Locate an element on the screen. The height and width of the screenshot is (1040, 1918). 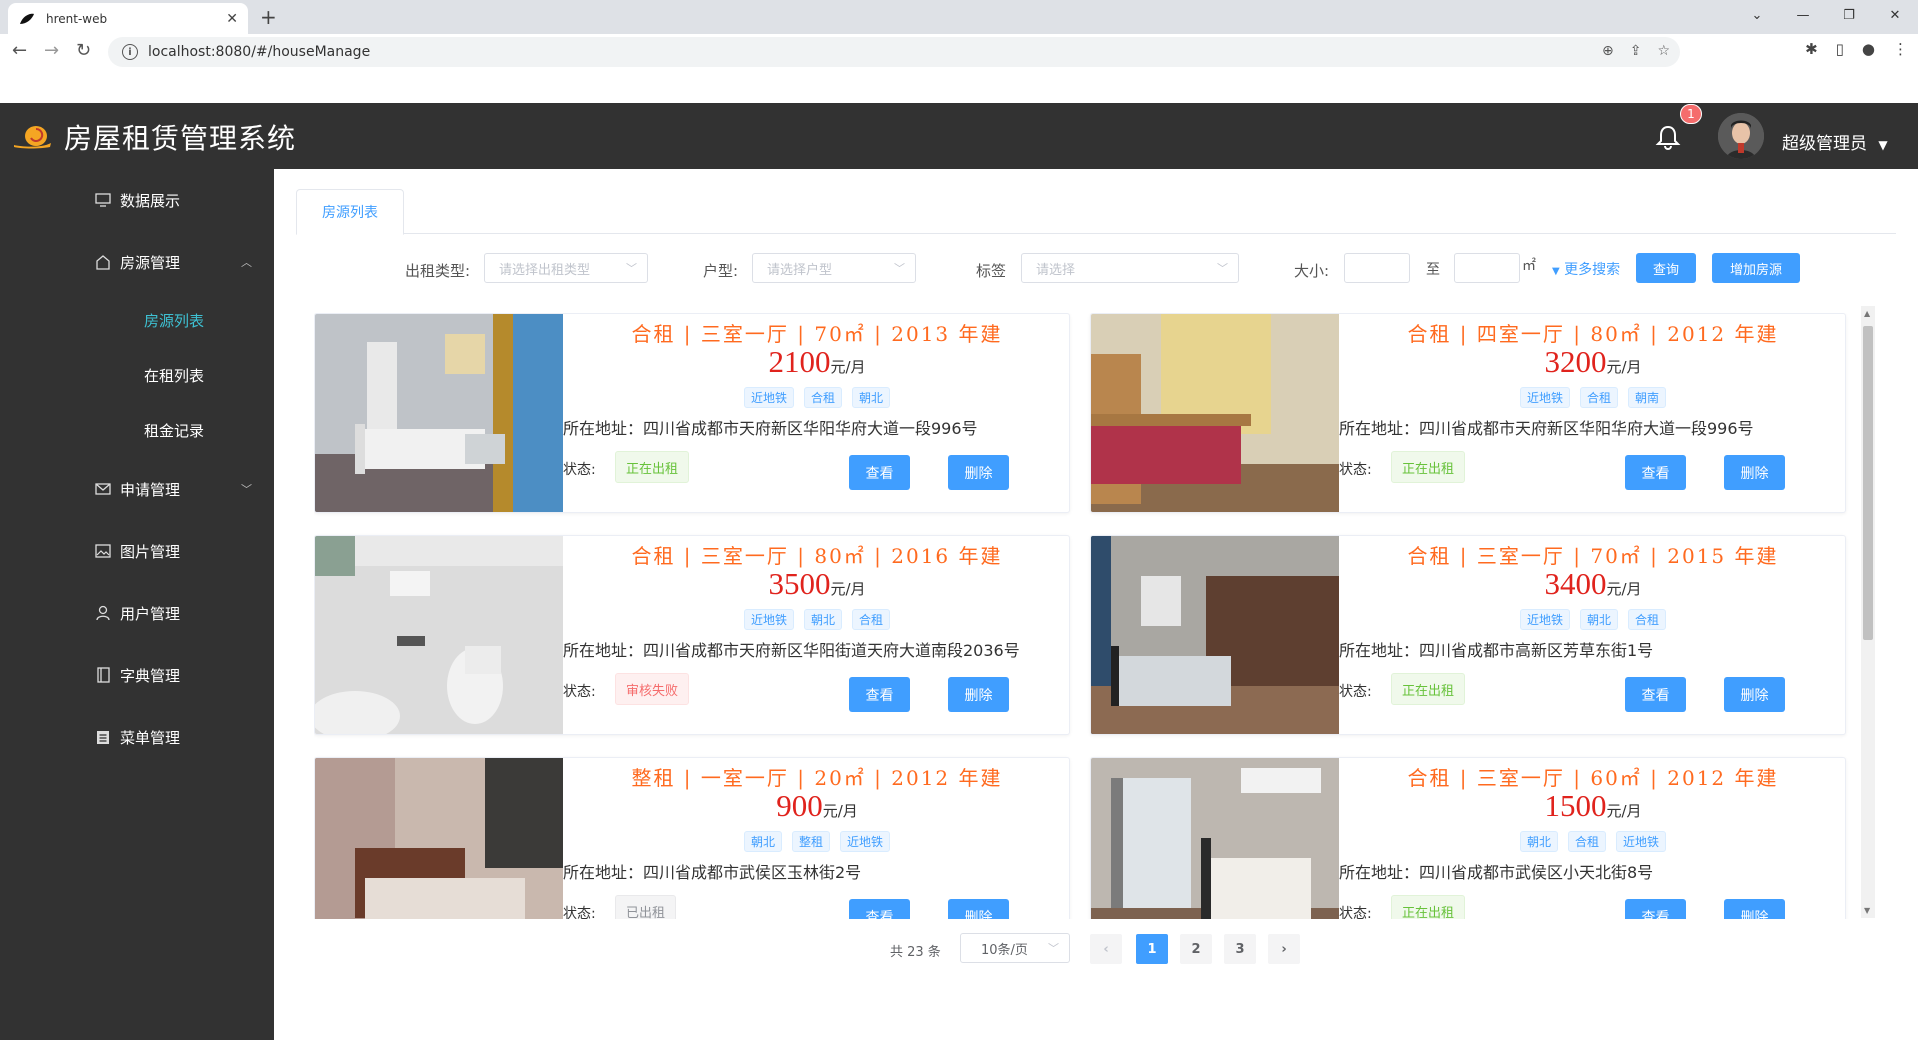
tab-house-list: 房源列表 is located at coordinates (350, 212).